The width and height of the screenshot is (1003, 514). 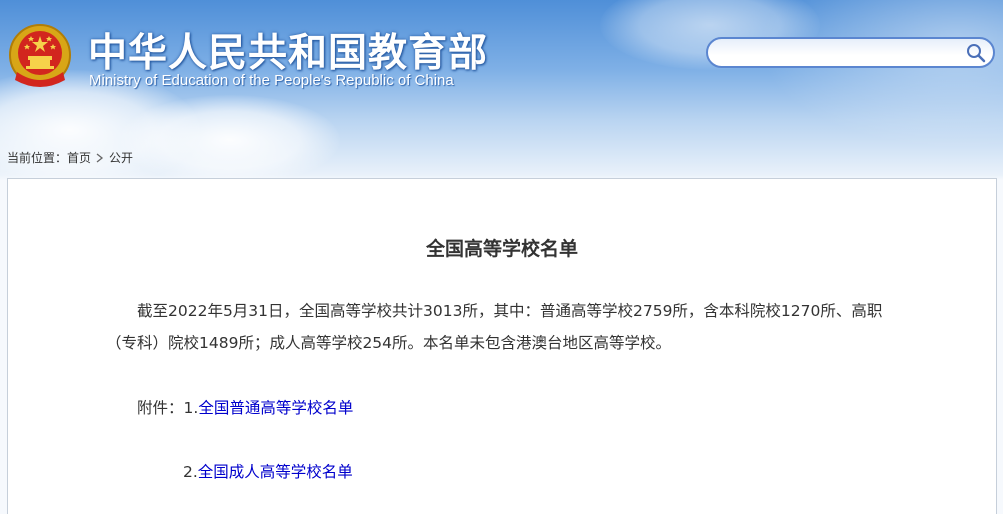 What do you see at coordinates (501, 249) in the screenshot?
I see `article-title: 全国高等学校名单` at bounding box center [501, 249].